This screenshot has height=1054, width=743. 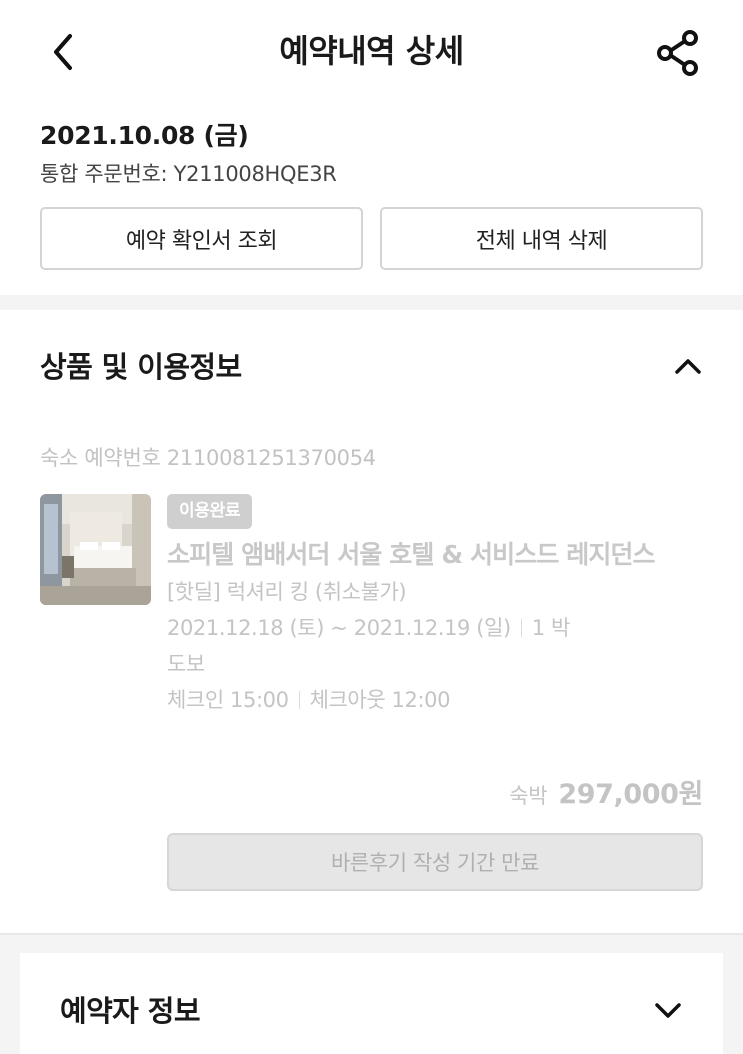 I want to click on booker-section-title: 예약자 정보, so click(x=130, y=1011).